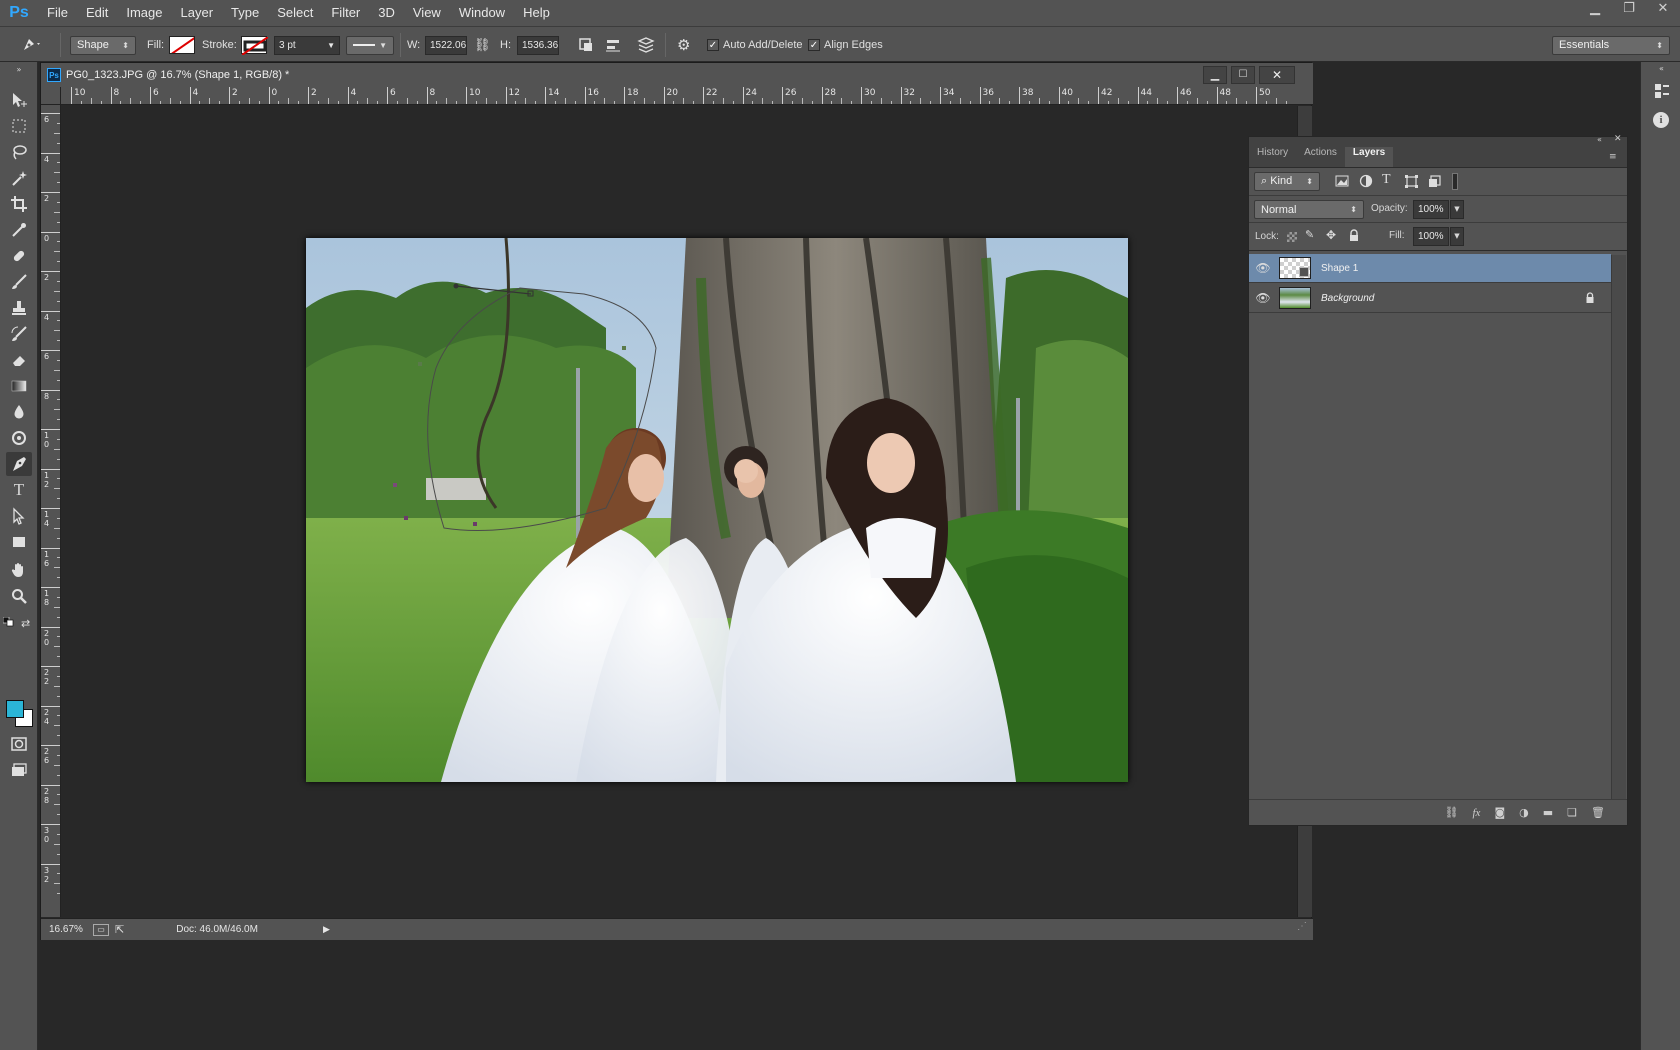  What do you see at coordinates (1572, 812) in the screenshot?
I see `new-layer-icon: ❏` at bounding box center [1572, 812].